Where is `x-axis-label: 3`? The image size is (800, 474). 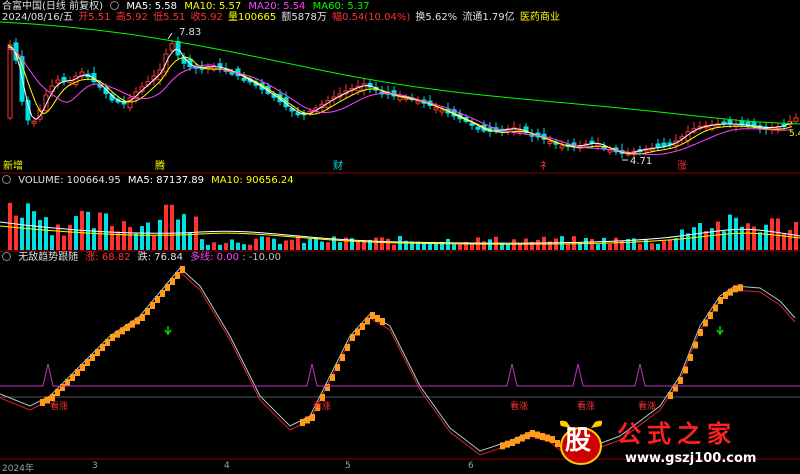 x-axis-label: 3 is located at coordinates (95, 466).